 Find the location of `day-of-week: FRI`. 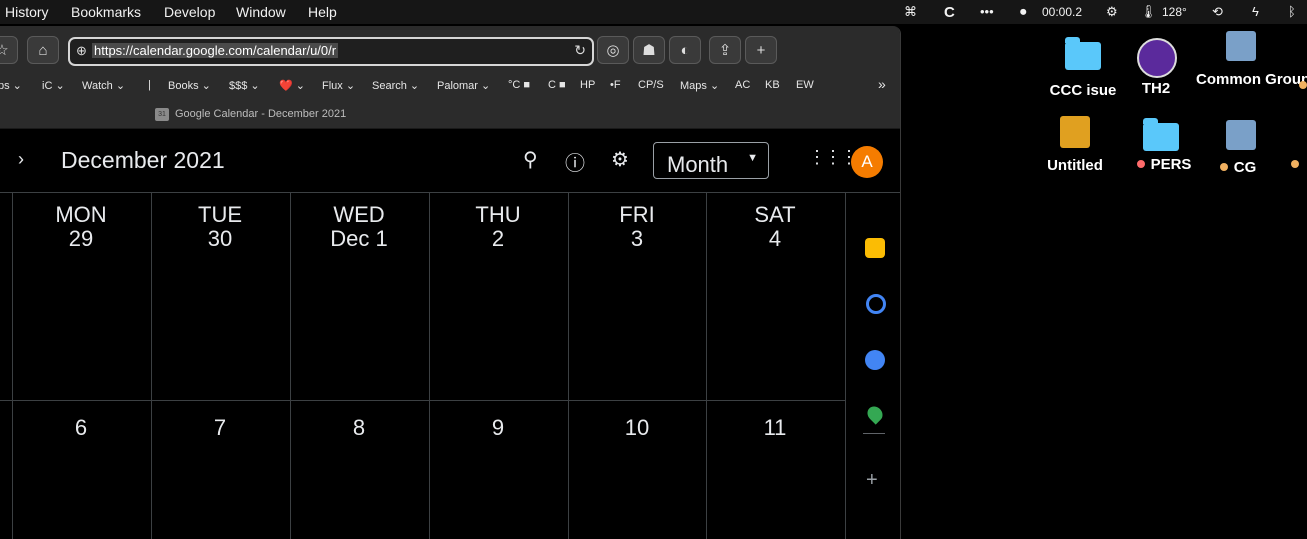

day-of-week: FRI is located at coordinates (637, 214).